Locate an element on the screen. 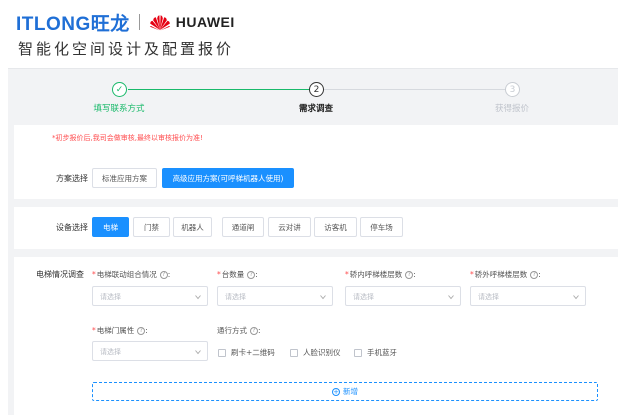 This screenshot has height=415, width=624. step-1-label: 填写联系方式 is located at coordinates (119, 109).